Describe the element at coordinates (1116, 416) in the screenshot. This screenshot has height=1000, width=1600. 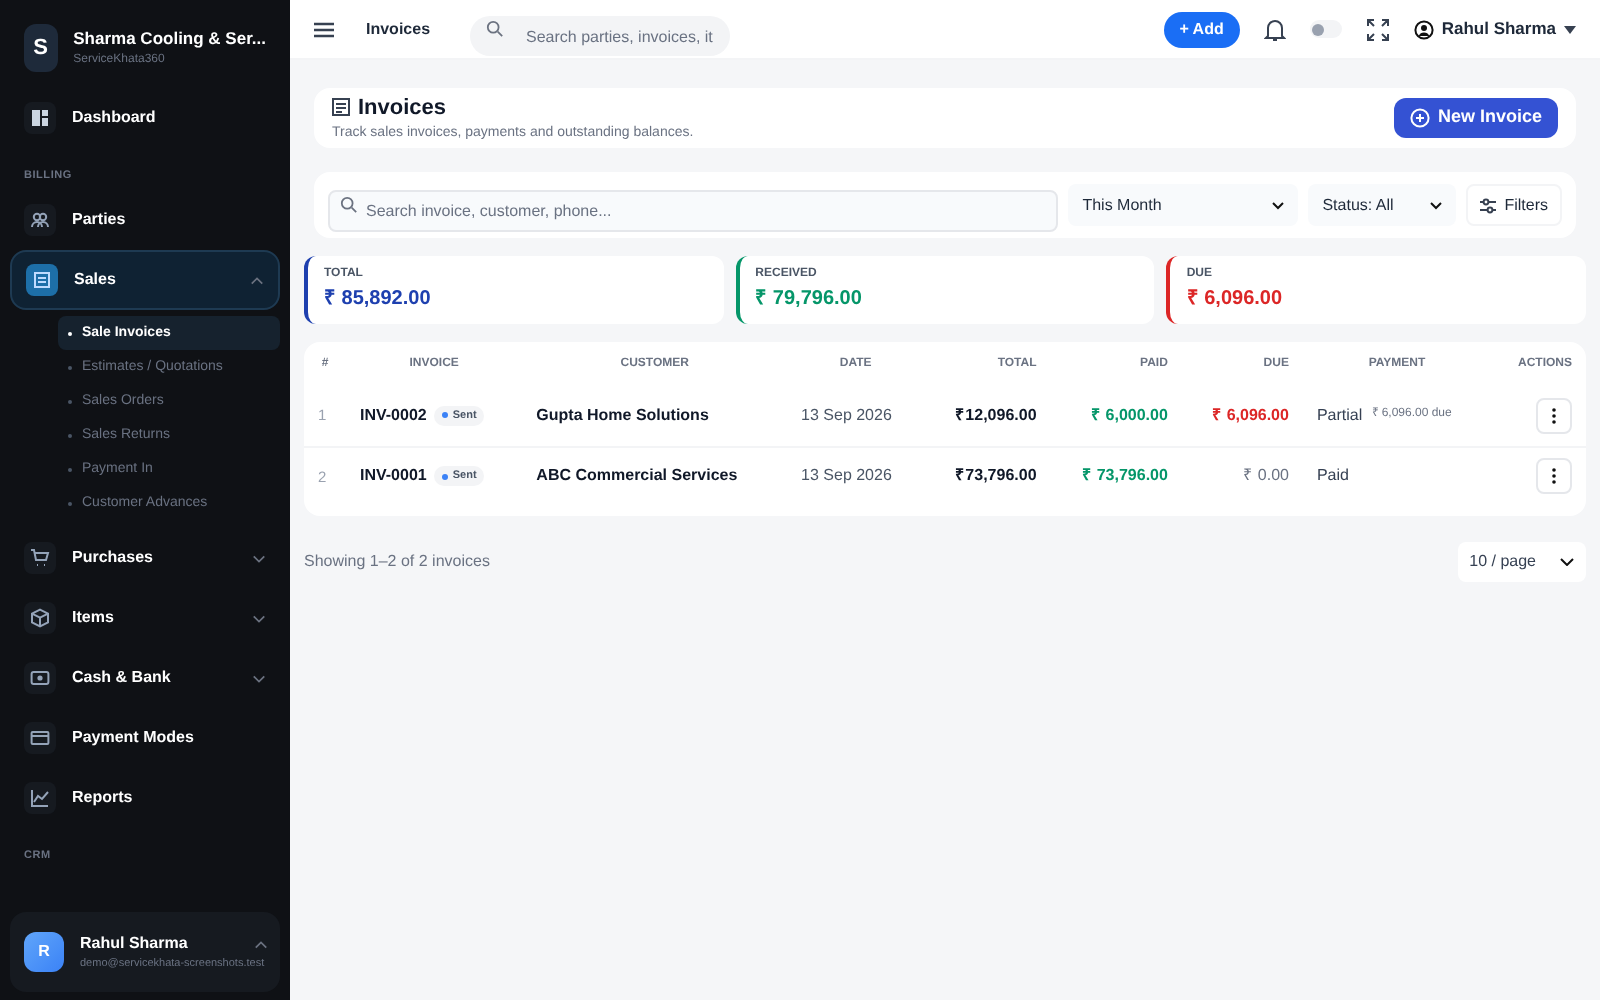
I see `table-cell: ₹ 6,000.00` at that location.